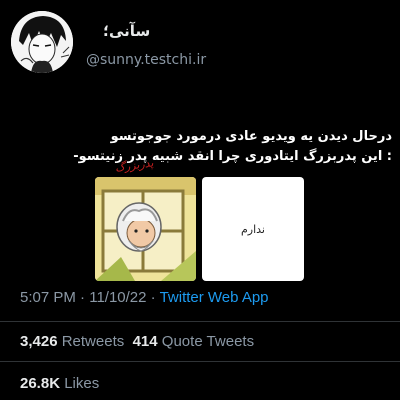  I want to click on tweet-text-line-1: درحال دیدن یه ویدیو عادی درمورد جوجوتسو, so click(251, 136).